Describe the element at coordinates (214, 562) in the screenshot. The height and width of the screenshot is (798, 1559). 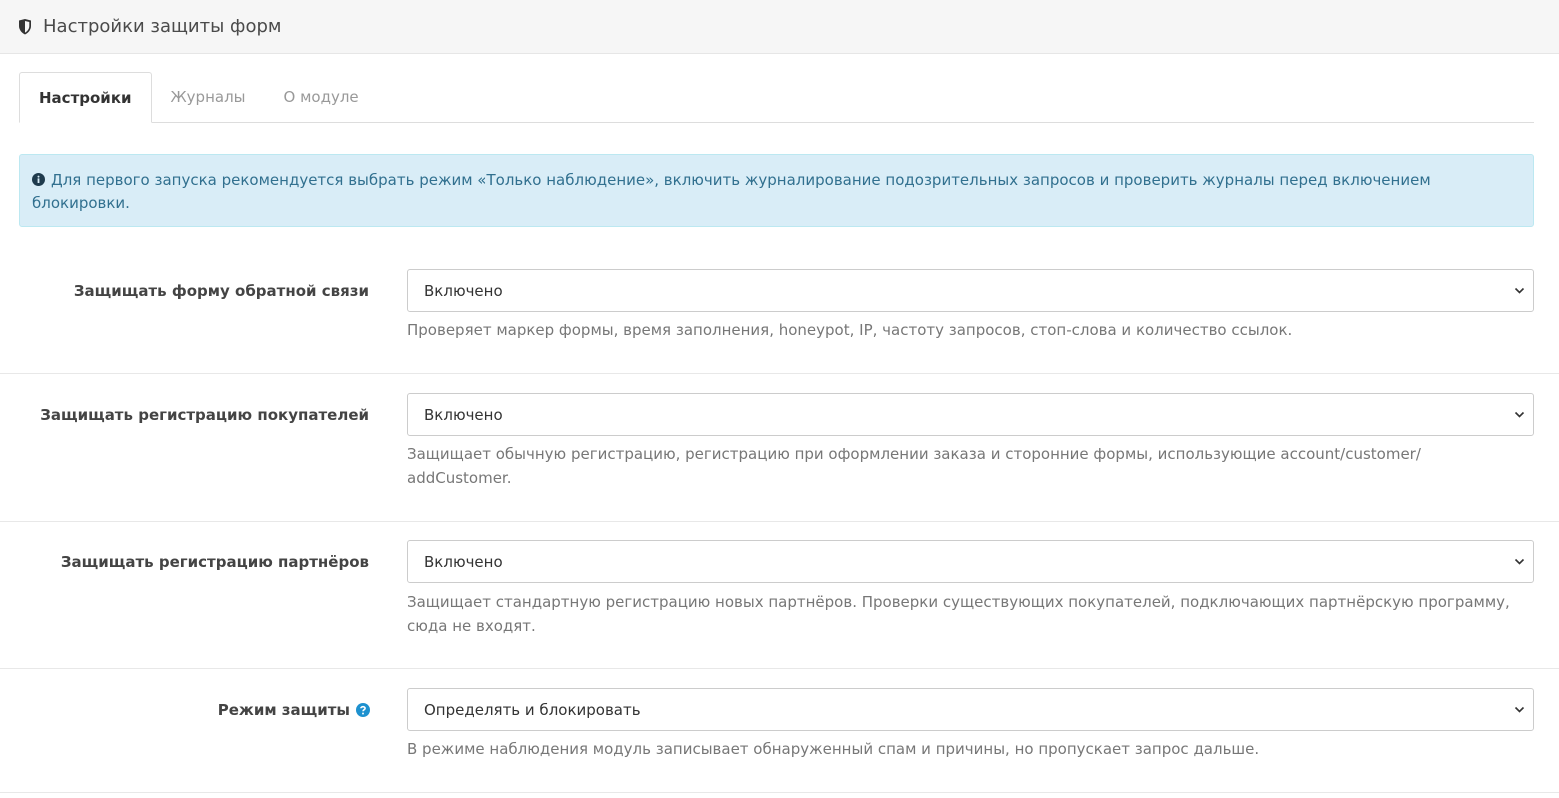
I see `affiliate-label: Защищать регистрацию партнёров` at that location.